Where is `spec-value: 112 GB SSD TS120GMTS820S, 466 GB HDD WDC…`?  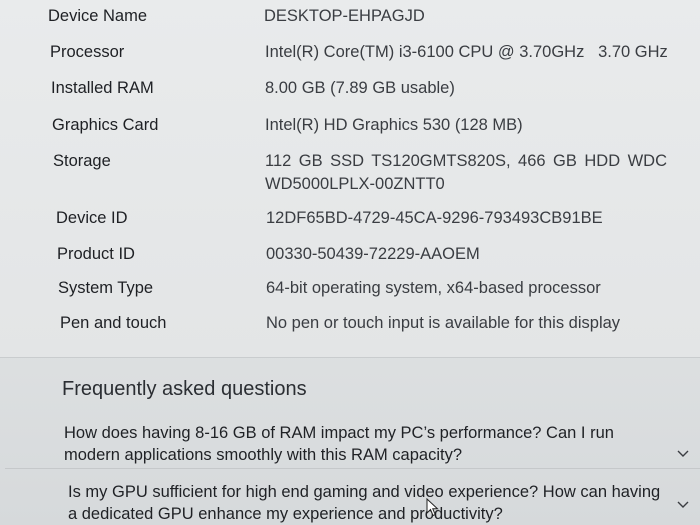
spec-value: 112 GB SSD TS120GMTS820S, 466 GB HDD WDC… is located at coordinates (466, 172).